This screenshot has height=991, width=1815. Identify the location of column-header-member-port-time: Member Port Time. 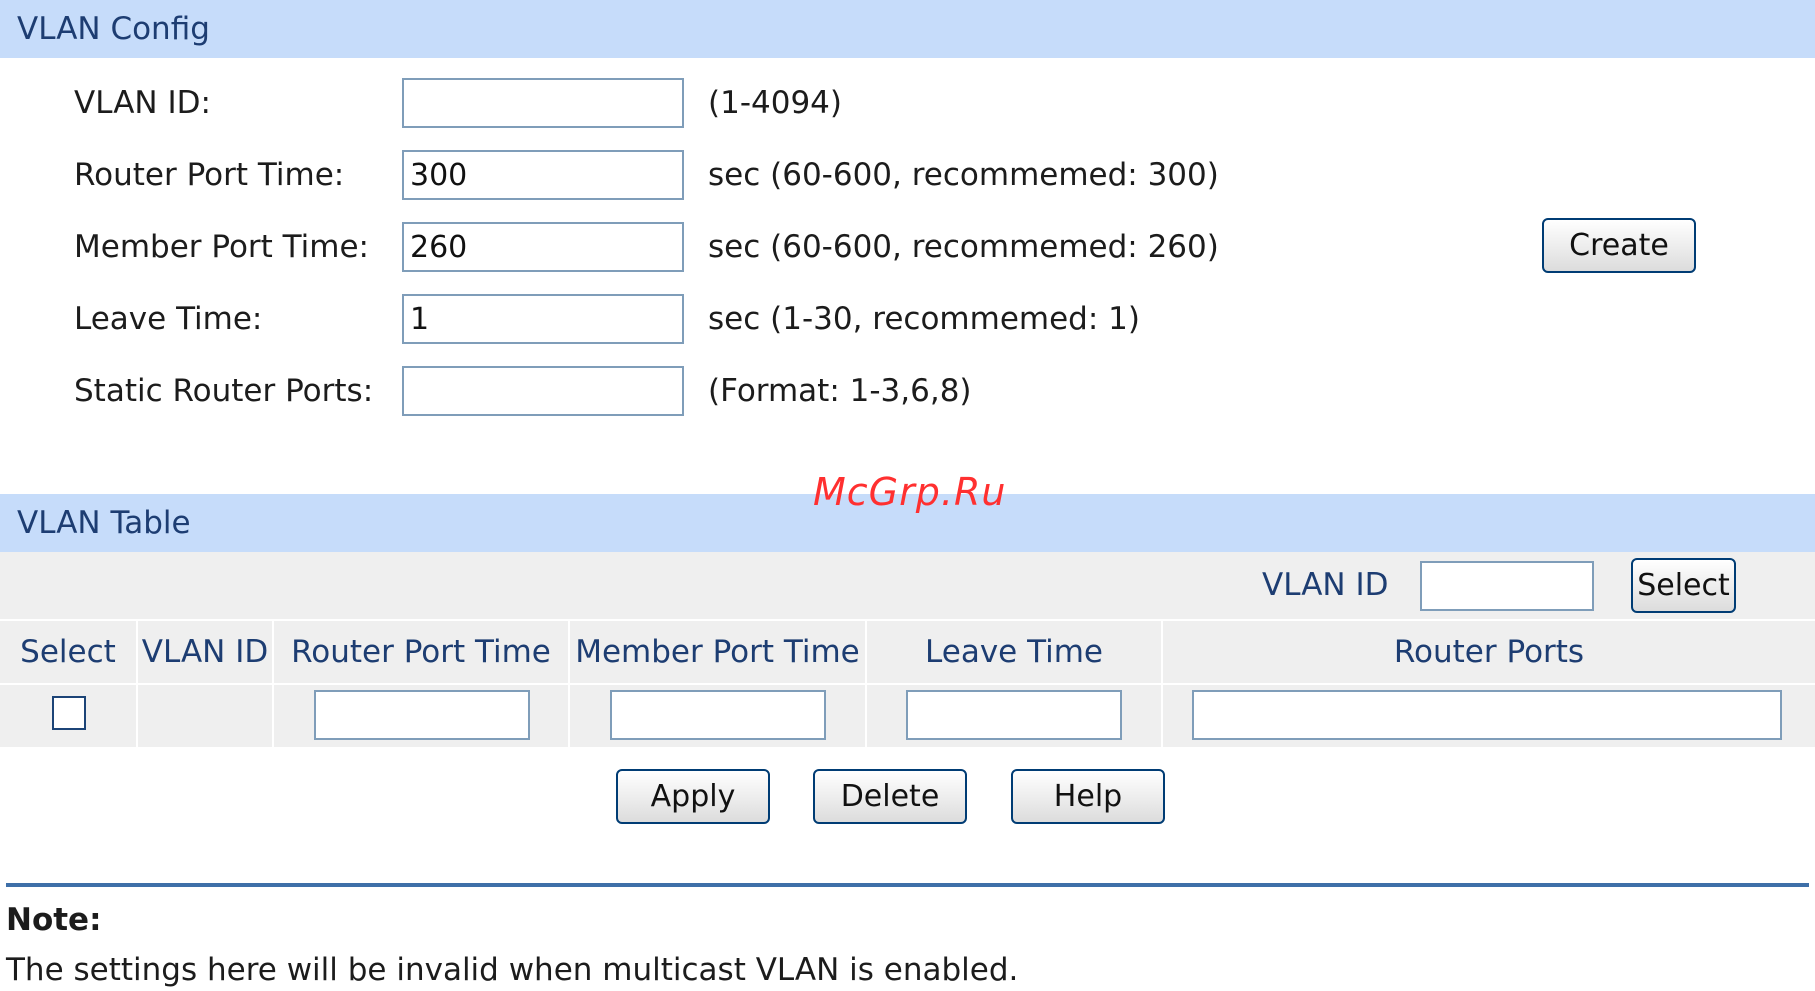
(717, 652).